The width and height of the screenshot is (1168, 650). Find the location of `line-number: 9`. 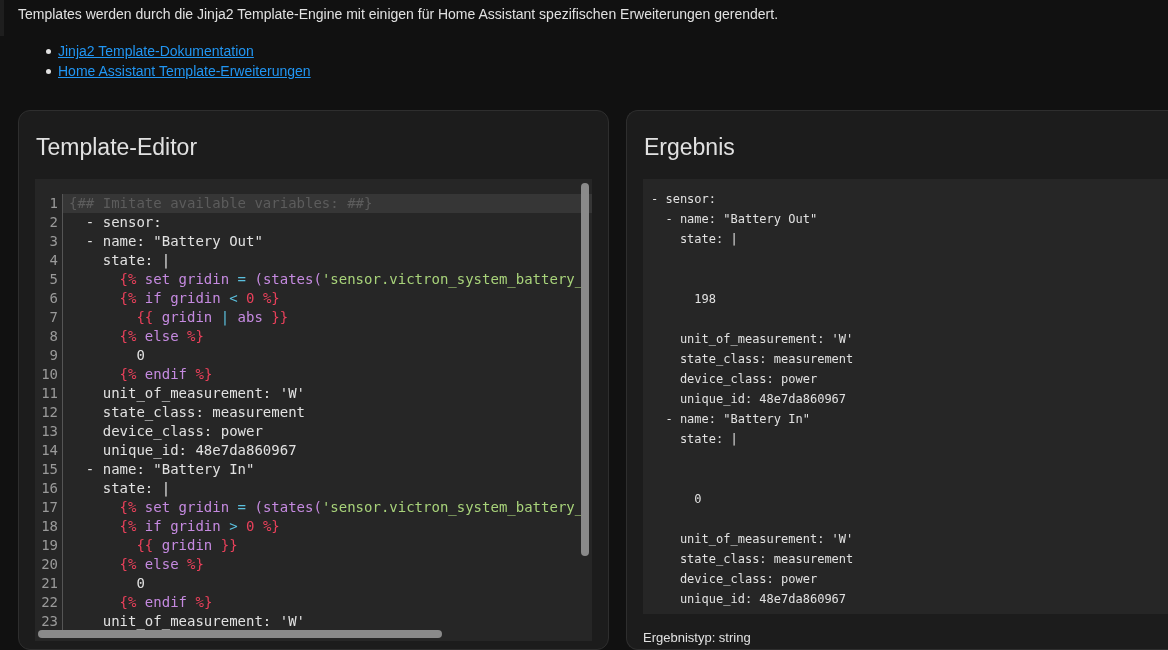

line-number: 9 is located at coordinates (53, 355).